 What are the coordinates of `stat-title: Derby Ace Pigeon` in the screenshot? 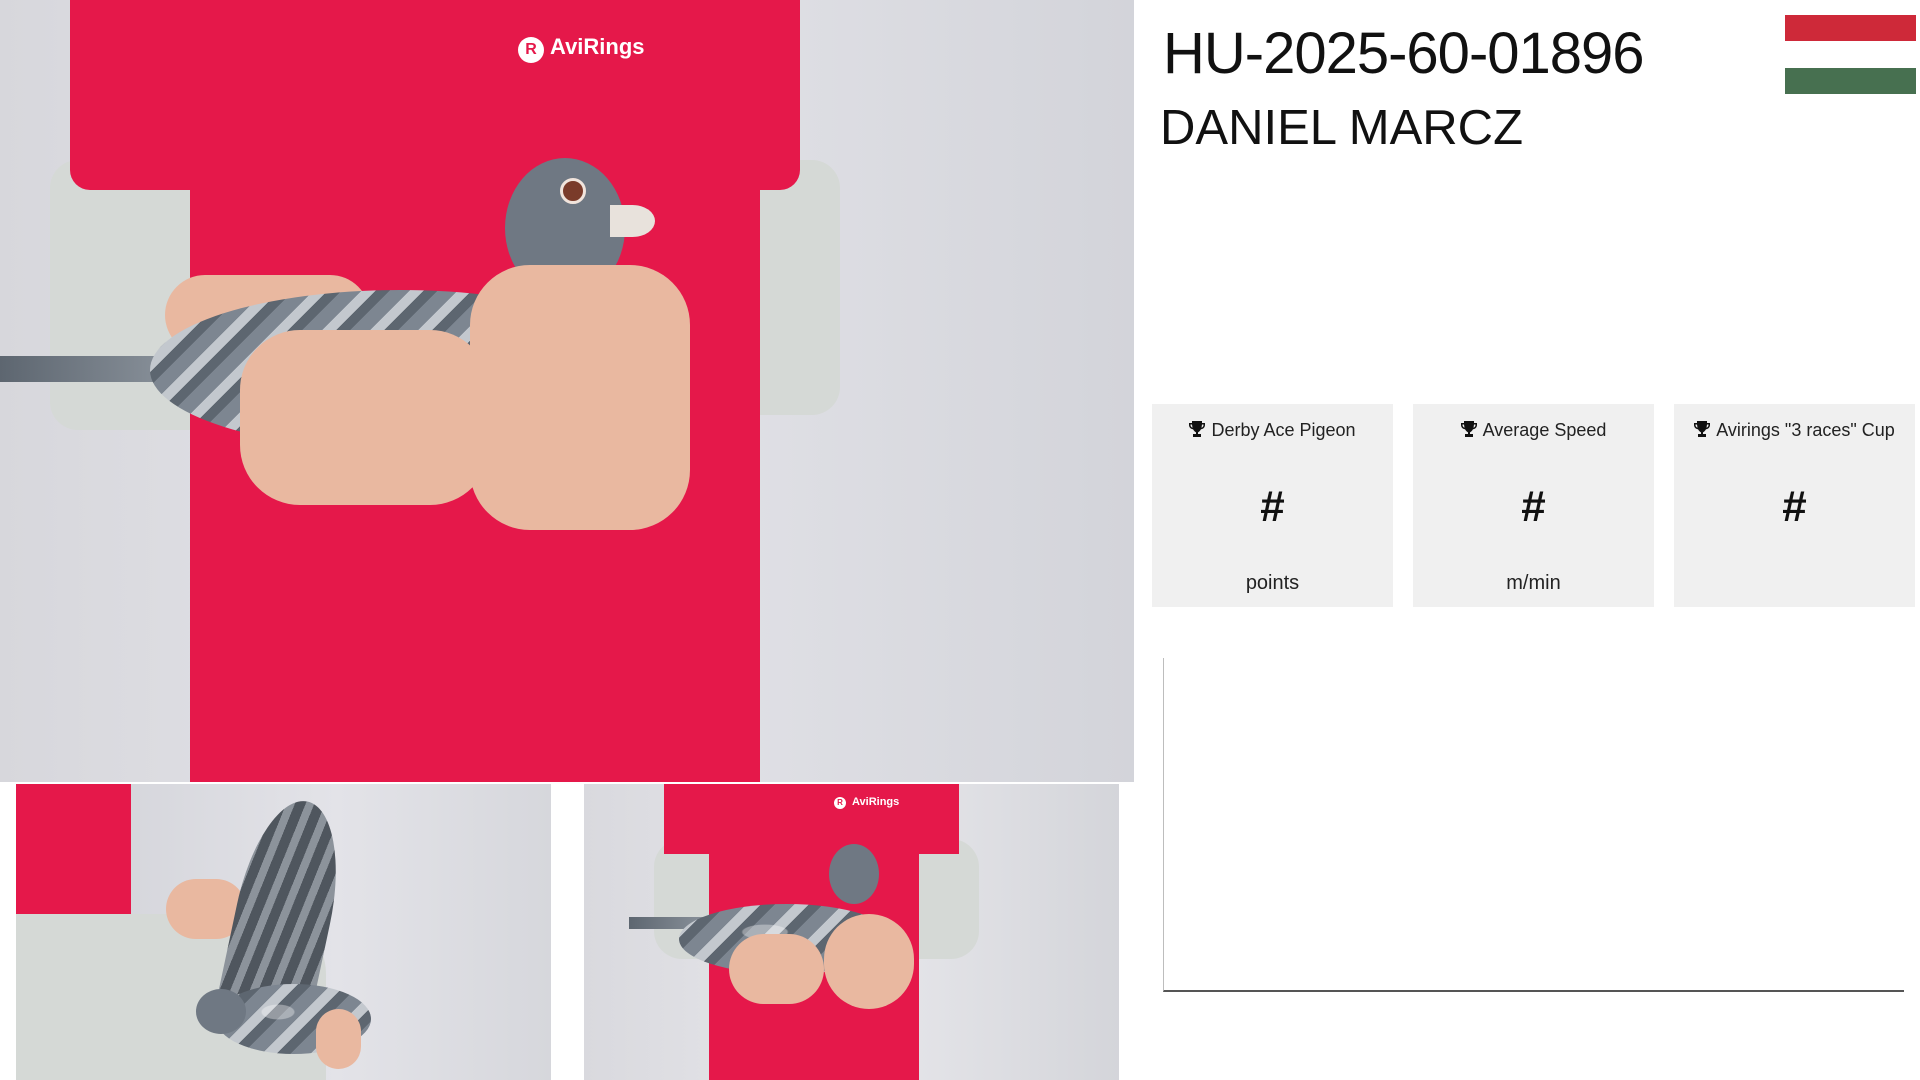 It's located at (1283, 430).